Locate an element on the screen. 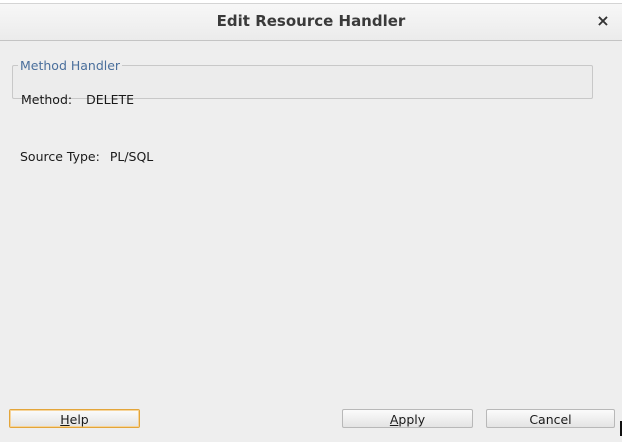  method-handler-group: Method Handler Method: DELETE is located at coordinates (302, 82).